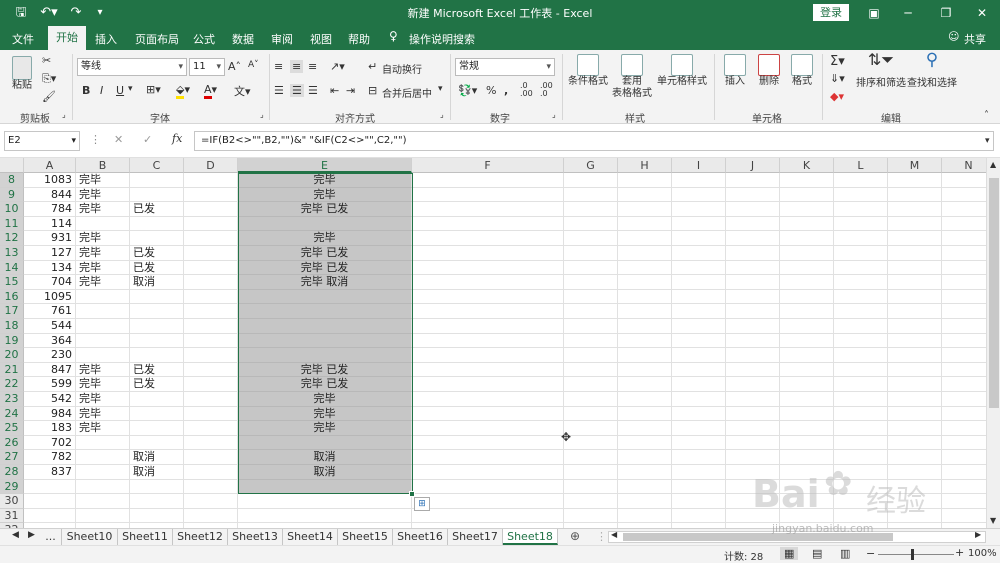  Describe the element at coordinates (440, 89) in the screenshot. I see `merge-dropdown-icon: ▾` at that location.